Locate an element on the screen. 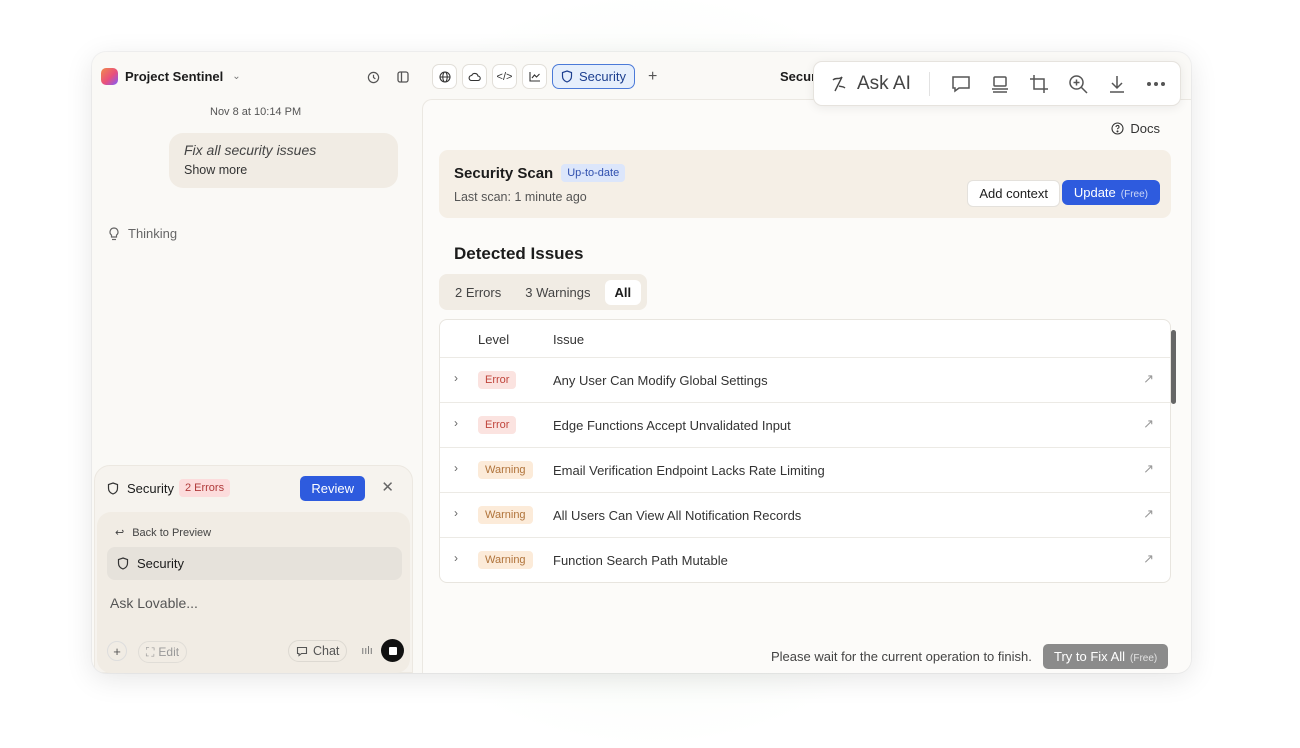 Image resolution: width=1300 pixels, height=748 pixels. tab-preview-globe is located at coordinates (444, 76).